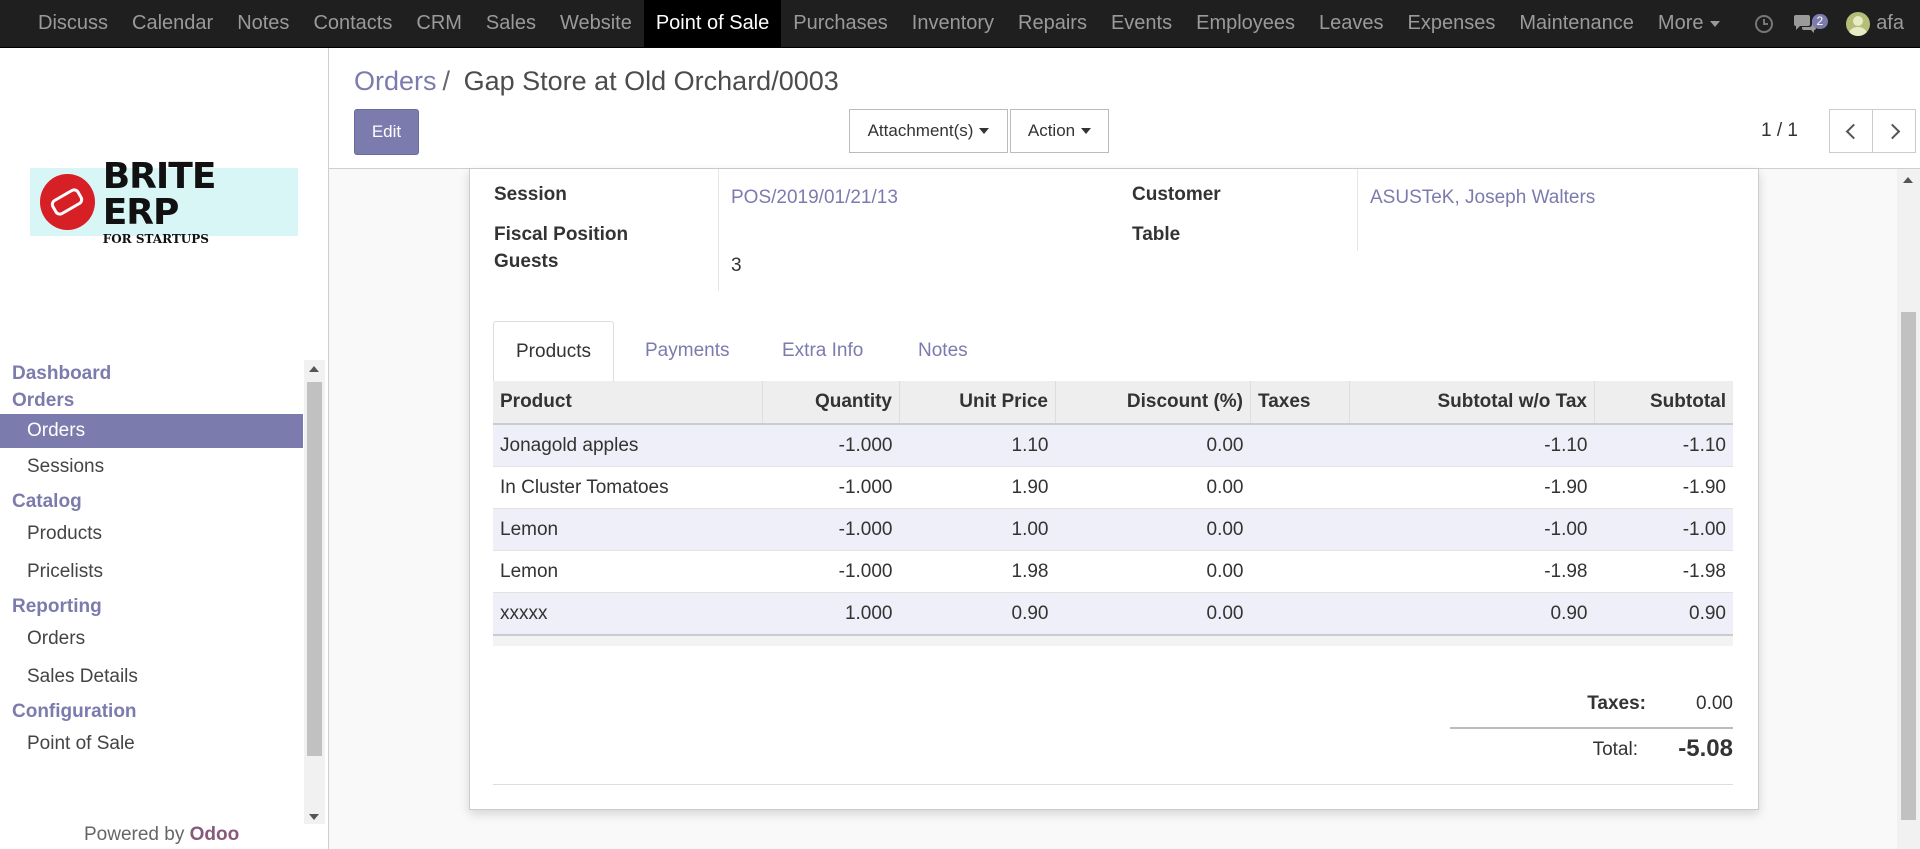 The width and height of the screenshot is (1920, 849). Describe the element at coordinates (151, 711) in the screenshot. I see `sidebar-section-configuration: Configuration` at that location.